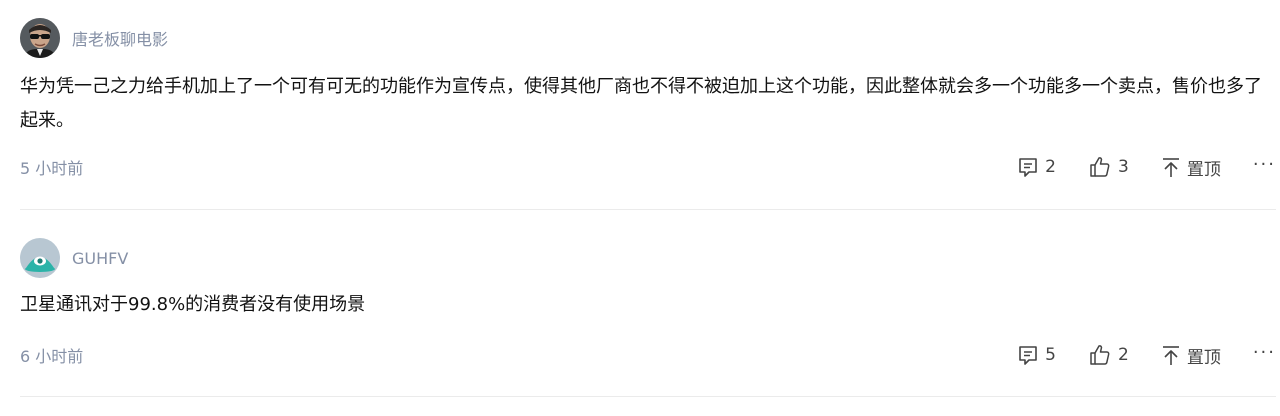  What do you see at coordinates (1050, 355) in the screenshot?
I see `reply-count: 5` at bounding box center [1050, 355].